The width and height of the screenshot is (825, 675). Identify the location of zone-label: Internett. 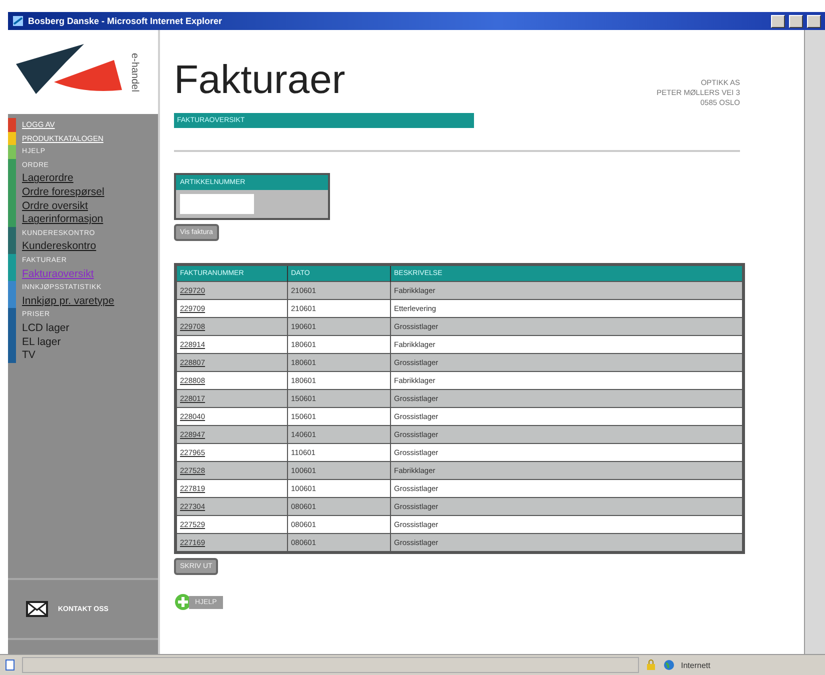
(696, 665).